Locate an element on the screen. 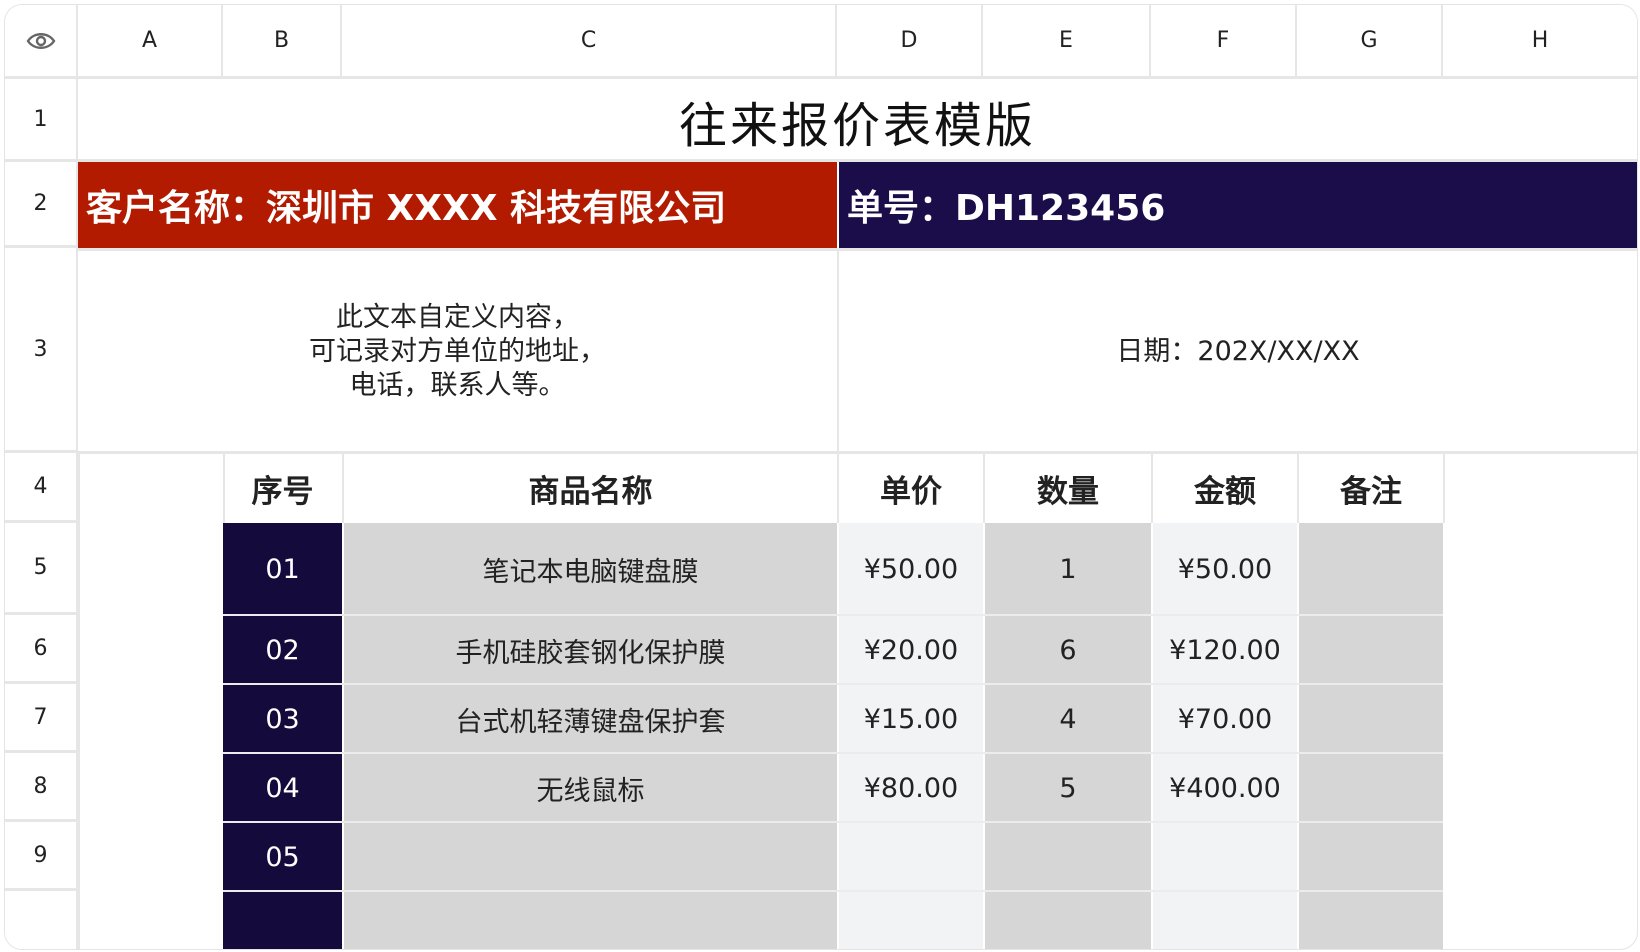 The height and width of the screenshot is (952, 1640). table-row-3-amount: ¥70.00 is located at coordinates (1225, 719).